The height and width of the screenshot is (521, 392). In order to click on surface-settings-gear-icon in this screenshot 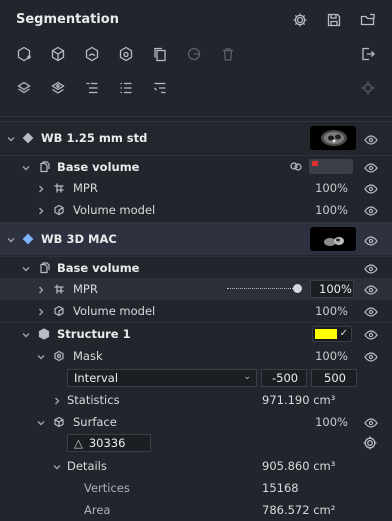, I will do `click(370, 443)`.